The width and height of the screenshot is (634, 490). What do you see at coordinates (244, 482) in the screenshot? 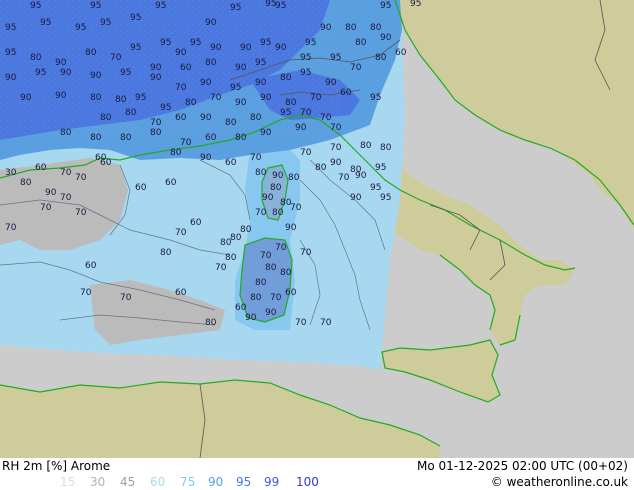
I see `legend-value-95: 95` at bounding box center [244, 482].